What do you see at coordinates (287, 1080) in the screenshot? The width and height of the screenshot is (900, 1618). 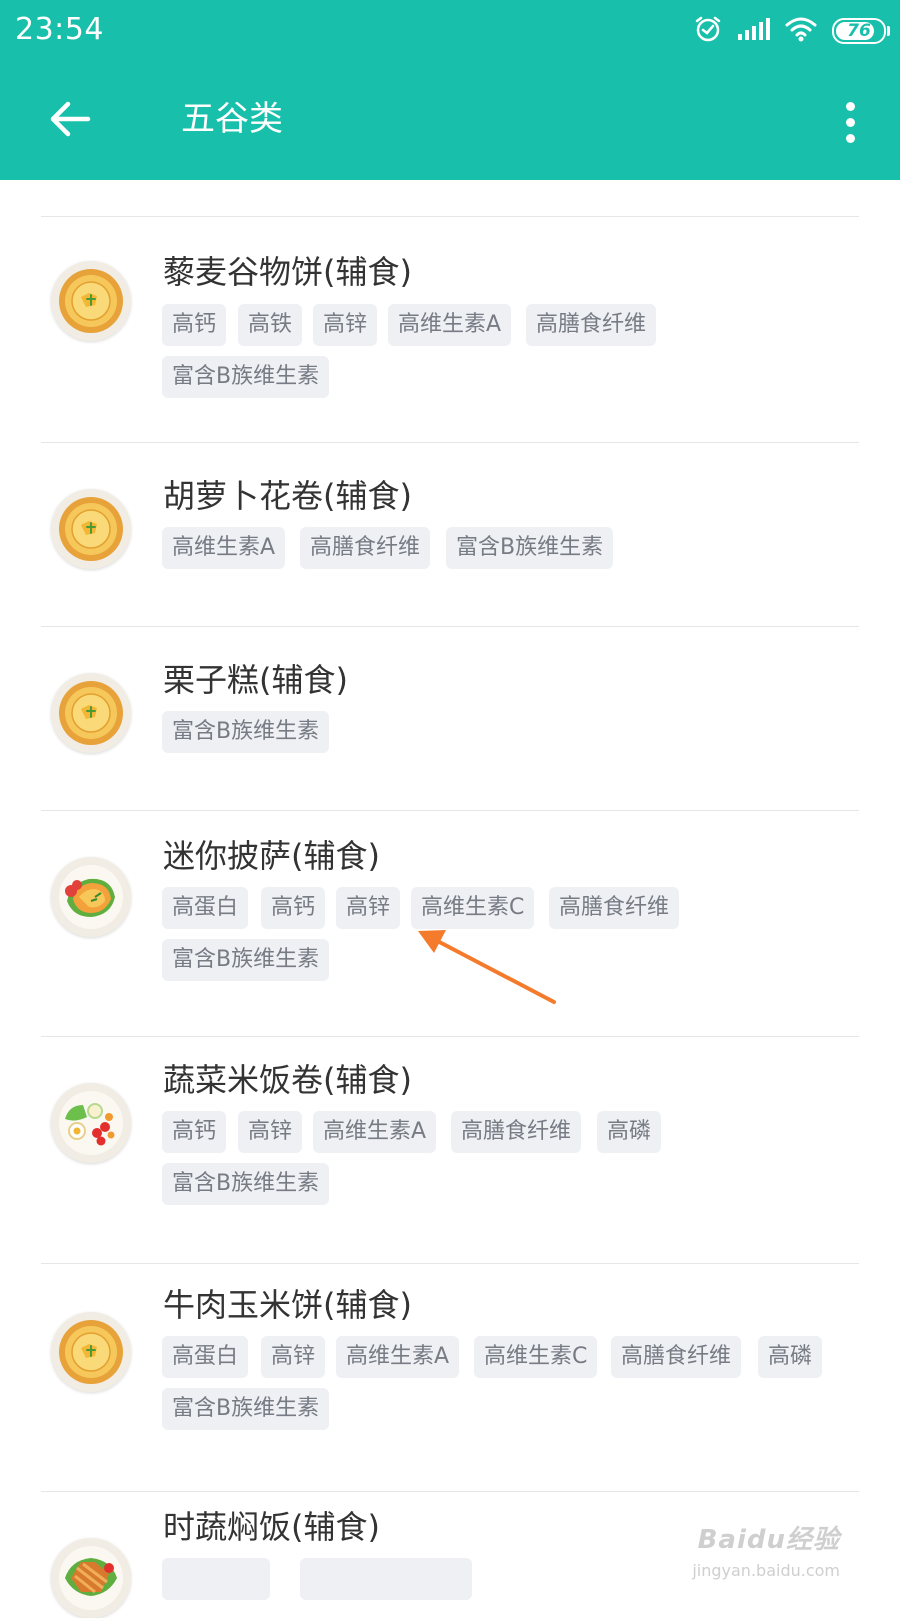 I see `food-name: 蔬菜米饭卷(辅食)` at bounding box center [287, 1080].